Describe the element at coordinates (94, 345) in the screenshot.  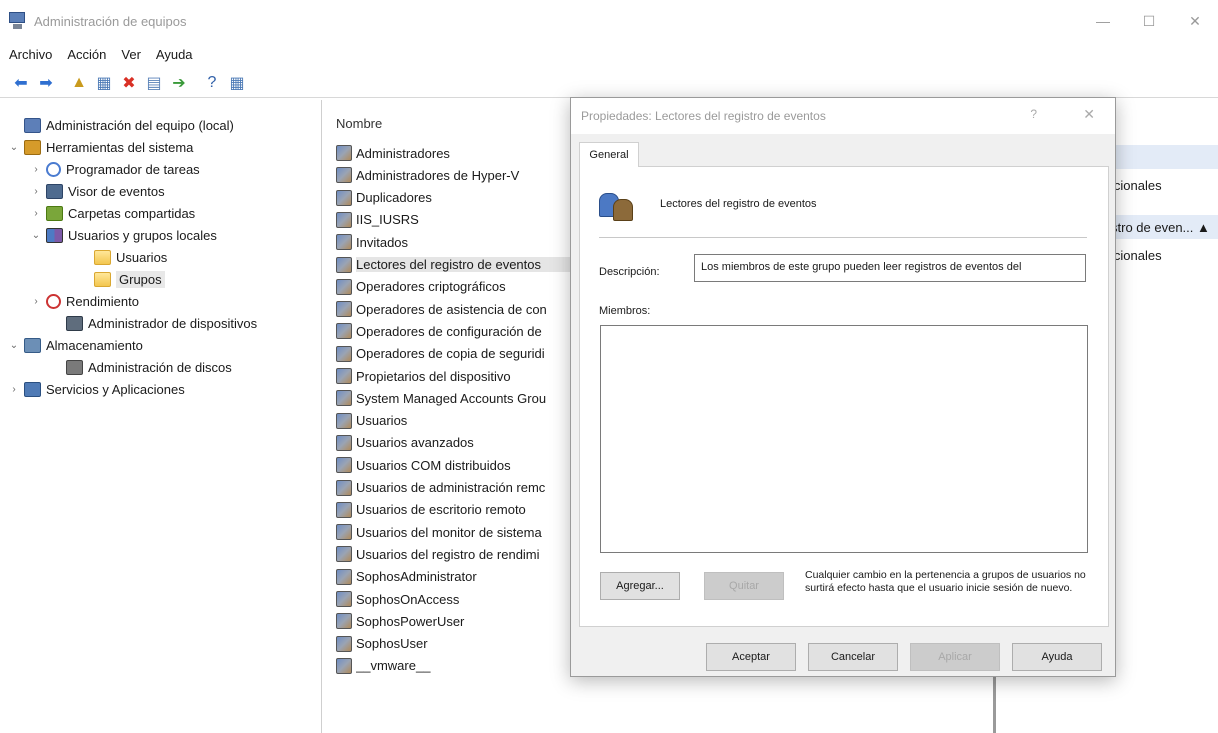
I see `tree-item-label: Almacenamiento` at that location.